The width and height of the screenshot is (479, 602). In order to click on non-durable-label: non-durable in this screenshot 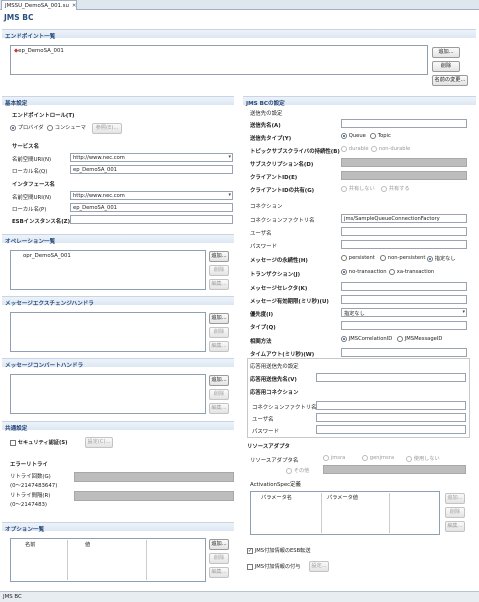, I will do `click(394, 149)`.